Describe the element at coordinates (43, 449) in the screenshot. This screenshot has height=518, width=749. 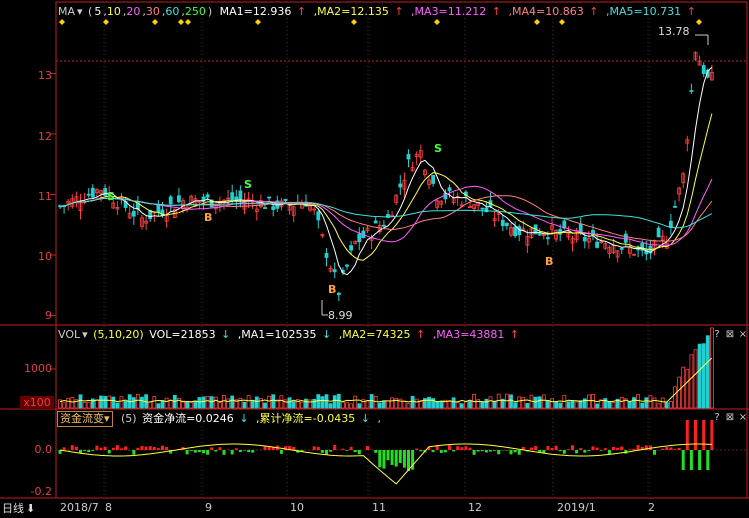
I see `fund-y-tick-0: 0.0` at that location.